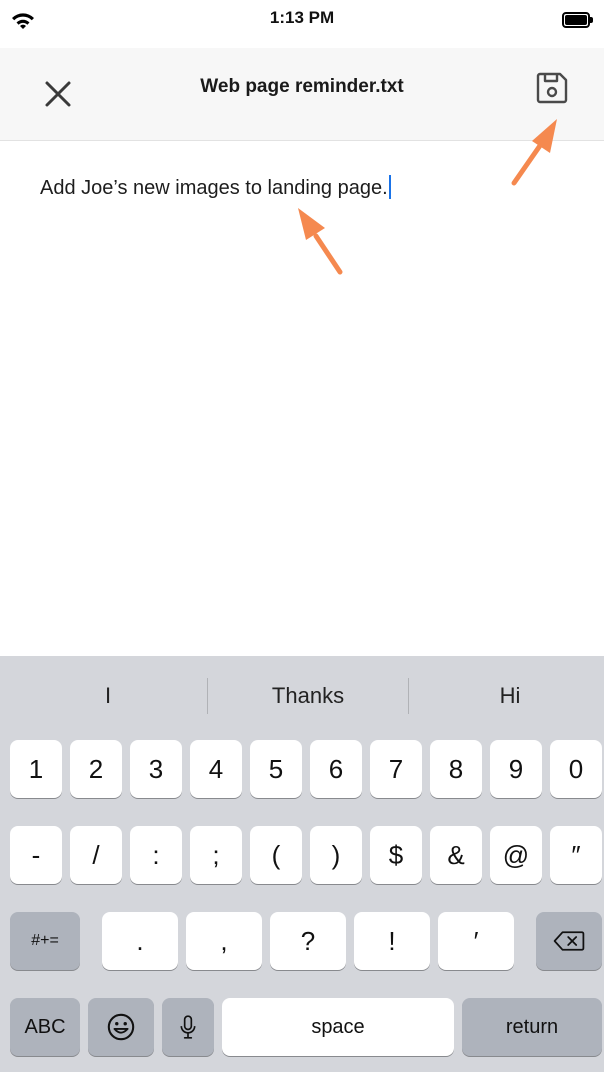  I want to click on key-at: @, so click(516, 855).